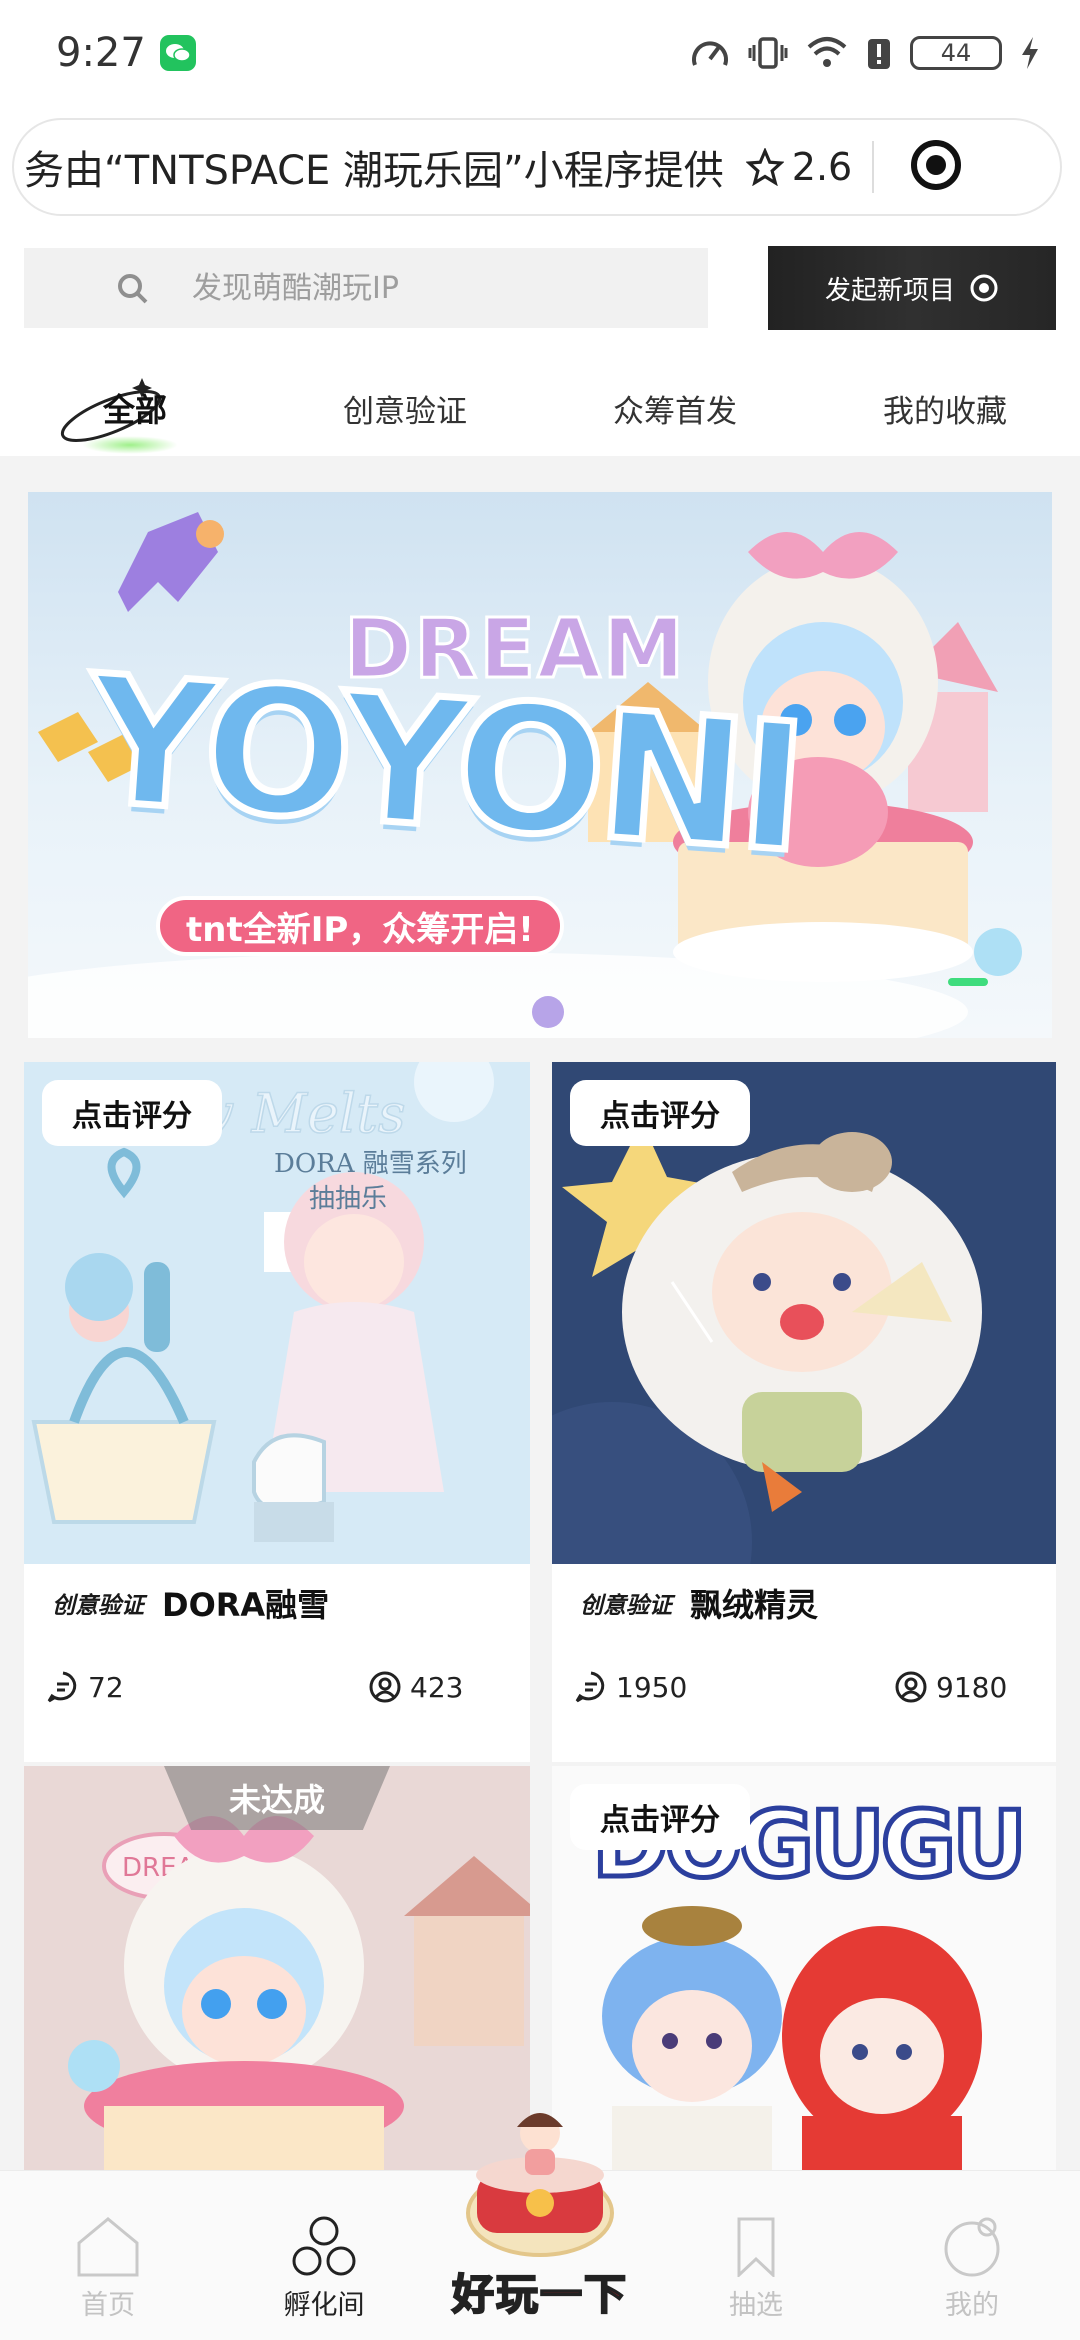 This screenshot has height=2340, width=1080. Describe the element at coordinates (360, 926) in the screenshot. I see `banner-tagline: tnt全新IP，众筹开启!` at that location.